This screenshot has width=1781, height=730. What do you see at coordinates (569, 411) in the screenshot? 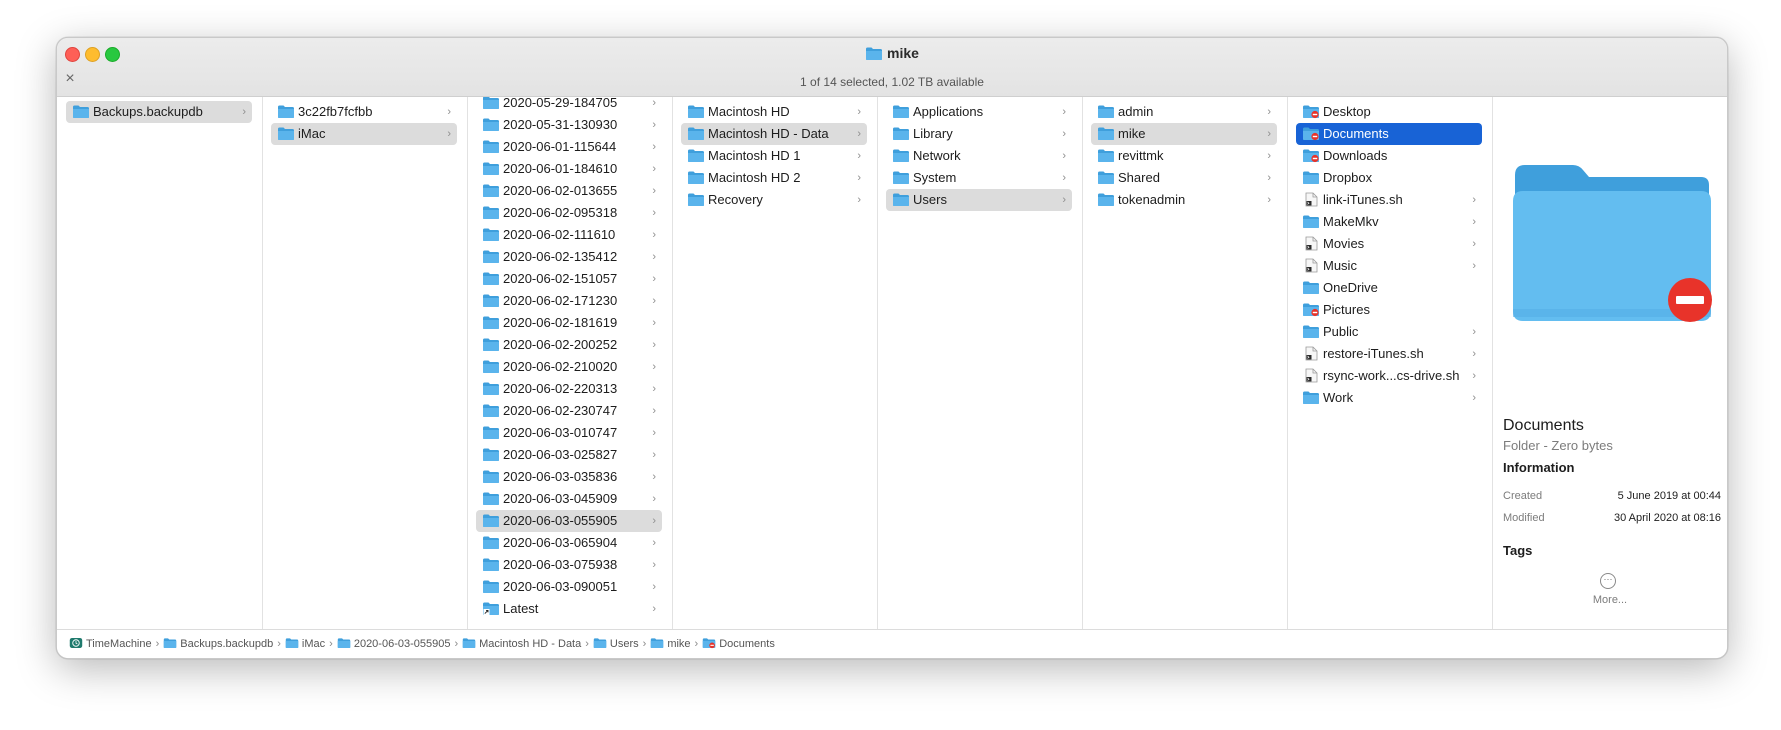
I see `list-item: 2020-06-02-230747 ›` at bounding box center [569, 411].